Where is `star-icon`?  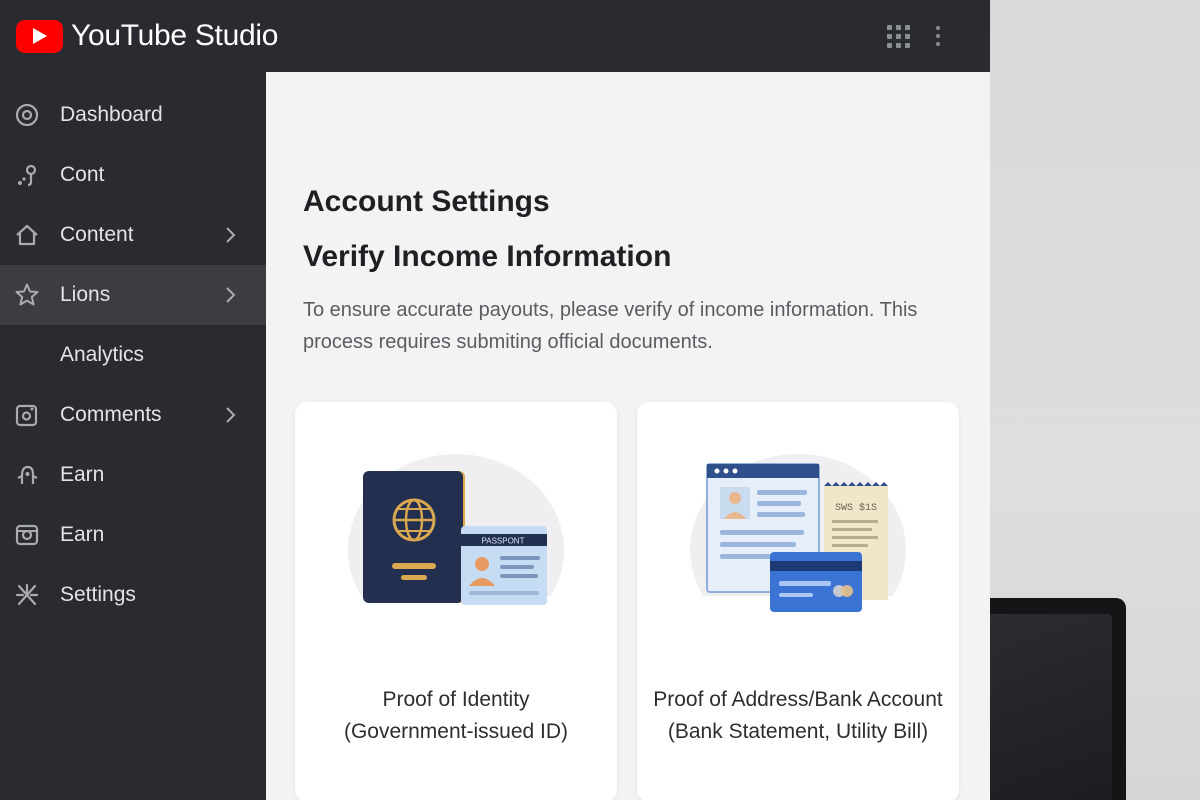 star-icon is located at coordinates (27, 295).